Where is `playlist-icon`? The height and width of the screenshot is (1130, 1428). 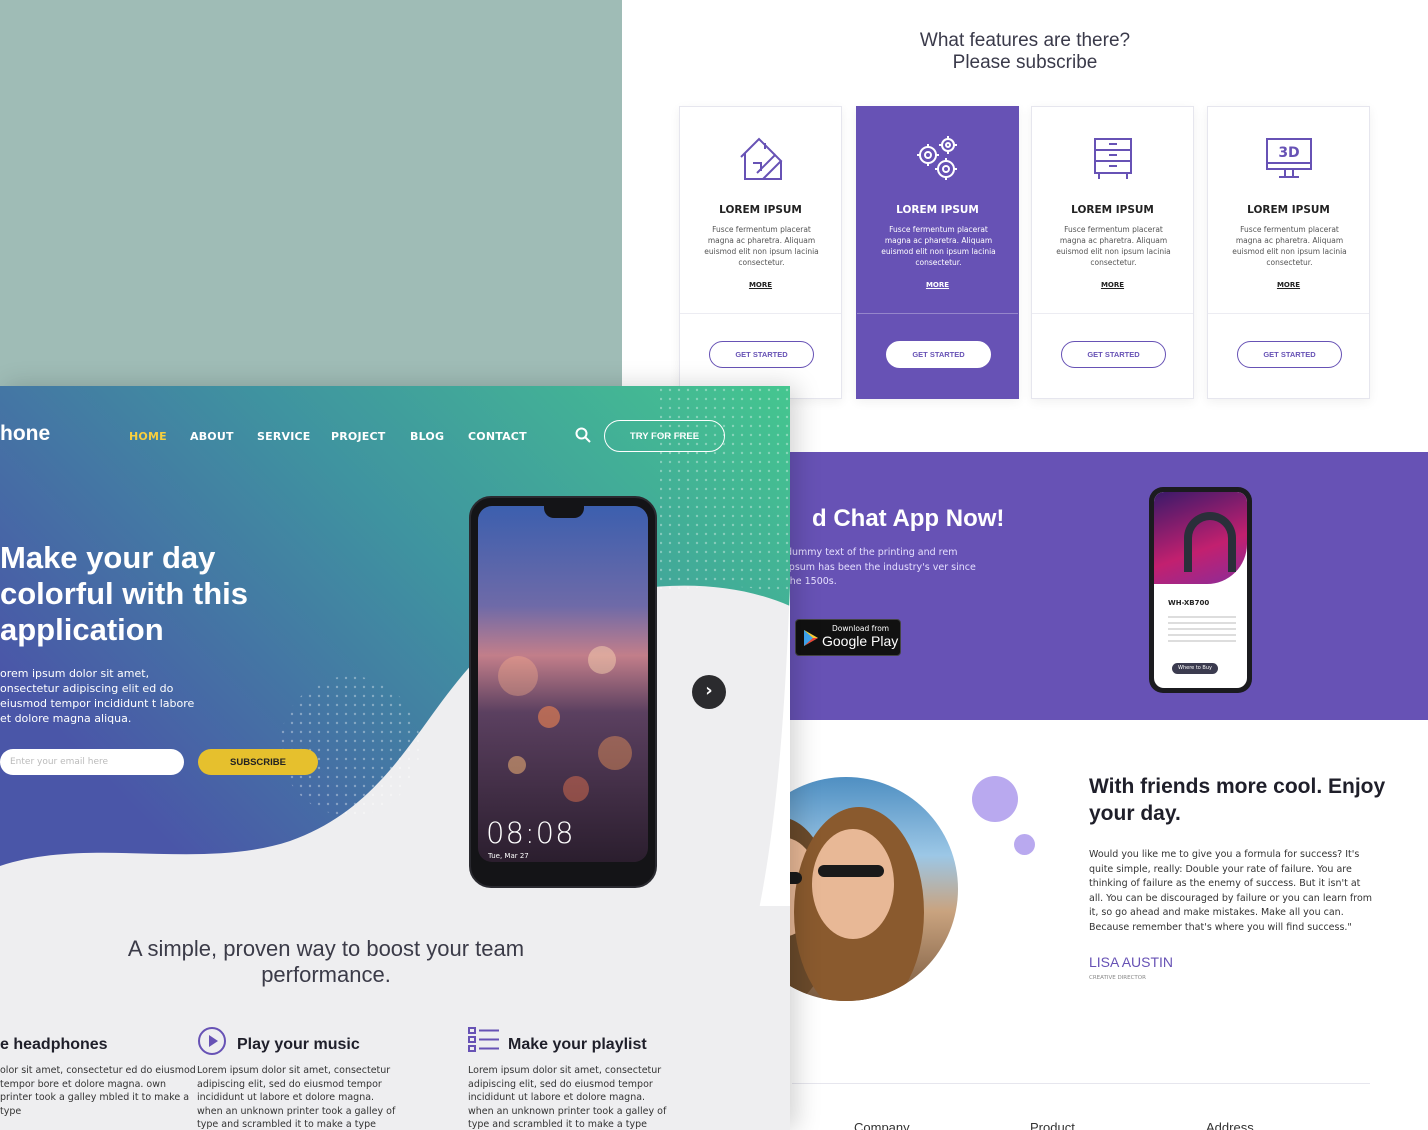
playlist-icon is located at coordinates (483, 1039).